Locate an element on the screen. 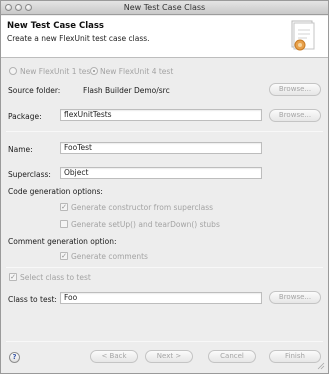  generate-constructor-label: Generate constructor from superclass is located at coordinates (142, 207).